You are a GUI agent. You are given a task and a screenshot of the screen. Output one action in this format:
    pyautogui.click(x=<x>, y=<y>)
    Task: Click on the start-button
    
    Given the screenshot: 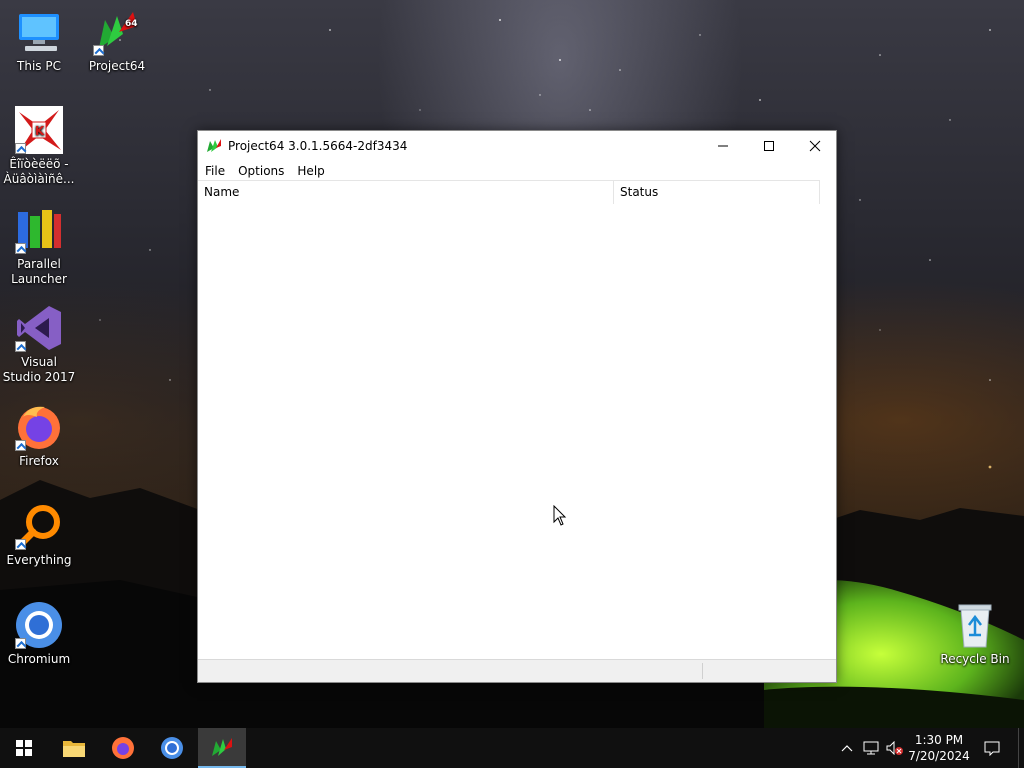 What is the action you would take?
    pyautogui.click(x=24, y=748)
    